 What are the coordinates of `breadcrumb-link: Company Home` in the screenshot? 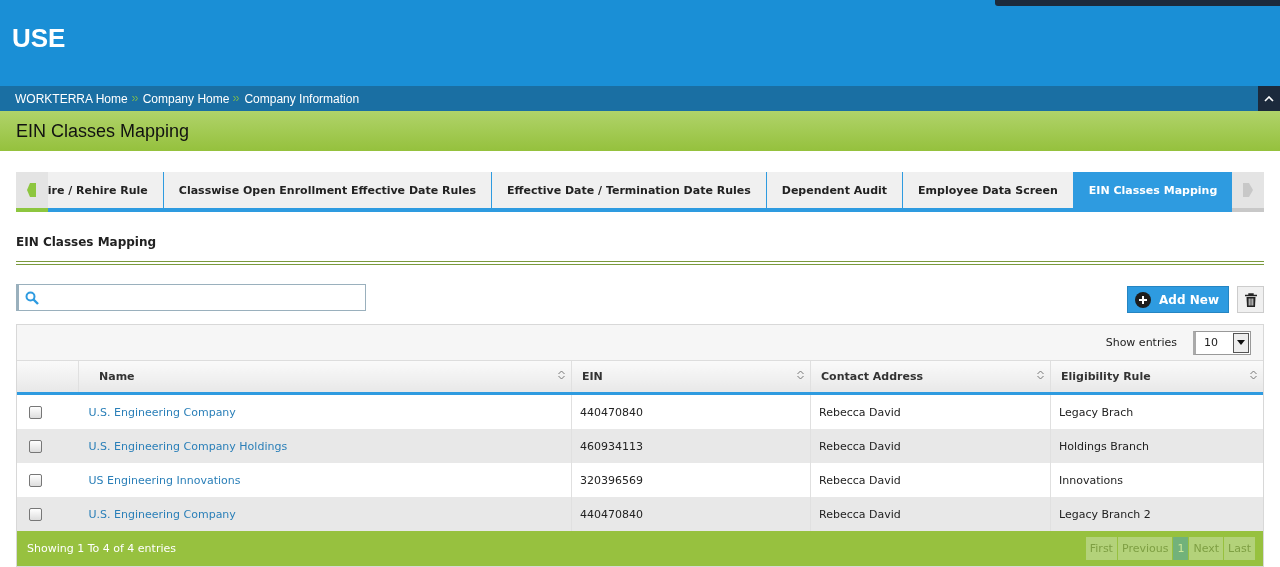 It's located at (186, 98).